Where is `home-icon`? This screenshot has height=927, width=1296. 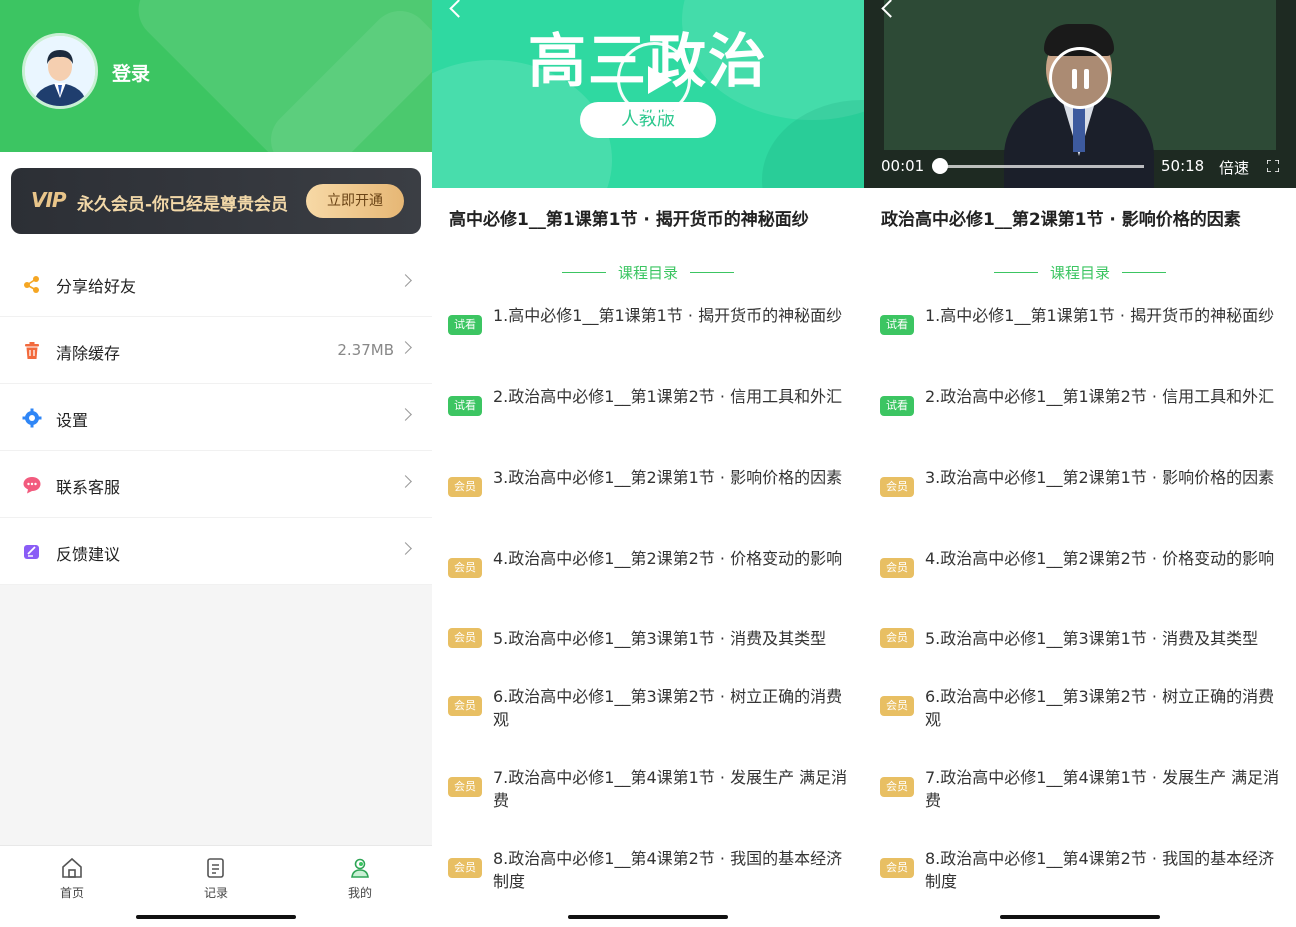 home-icon is located at coordinates (72, 867).